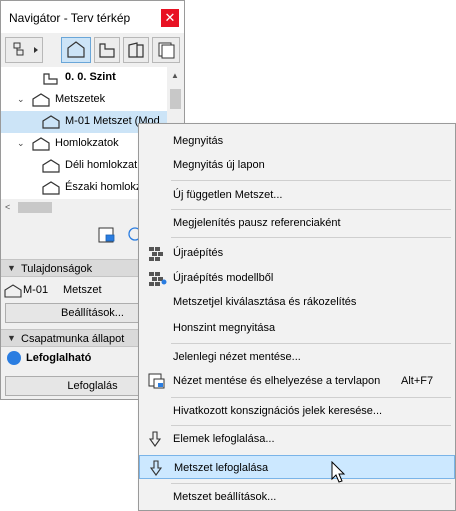 The width and height of the screenshot is (456, 511). What do you see at coordinates (297, 165) in the screenshot?
I see `menu-item-open-new-tab: Megnyitás új lapon` at bounding box center [297, 165].